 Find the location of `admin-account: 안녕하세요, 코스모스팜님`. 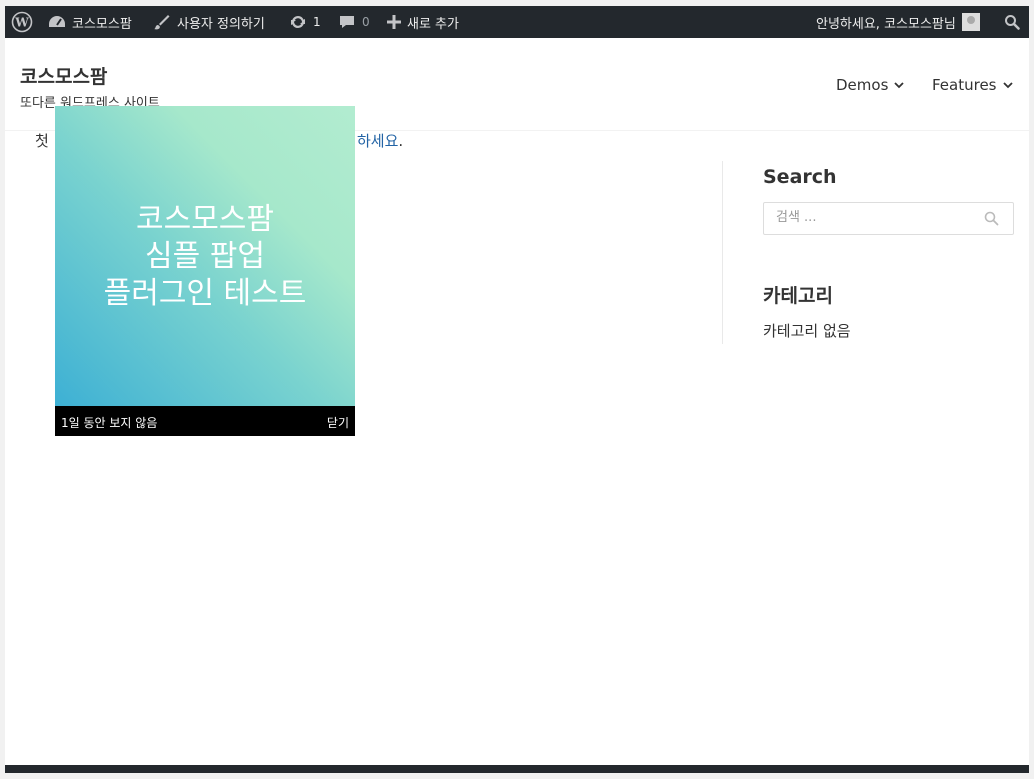

admin-account: 안녕하세요, 코스모스팜님 is located at coordinates (898, 22).